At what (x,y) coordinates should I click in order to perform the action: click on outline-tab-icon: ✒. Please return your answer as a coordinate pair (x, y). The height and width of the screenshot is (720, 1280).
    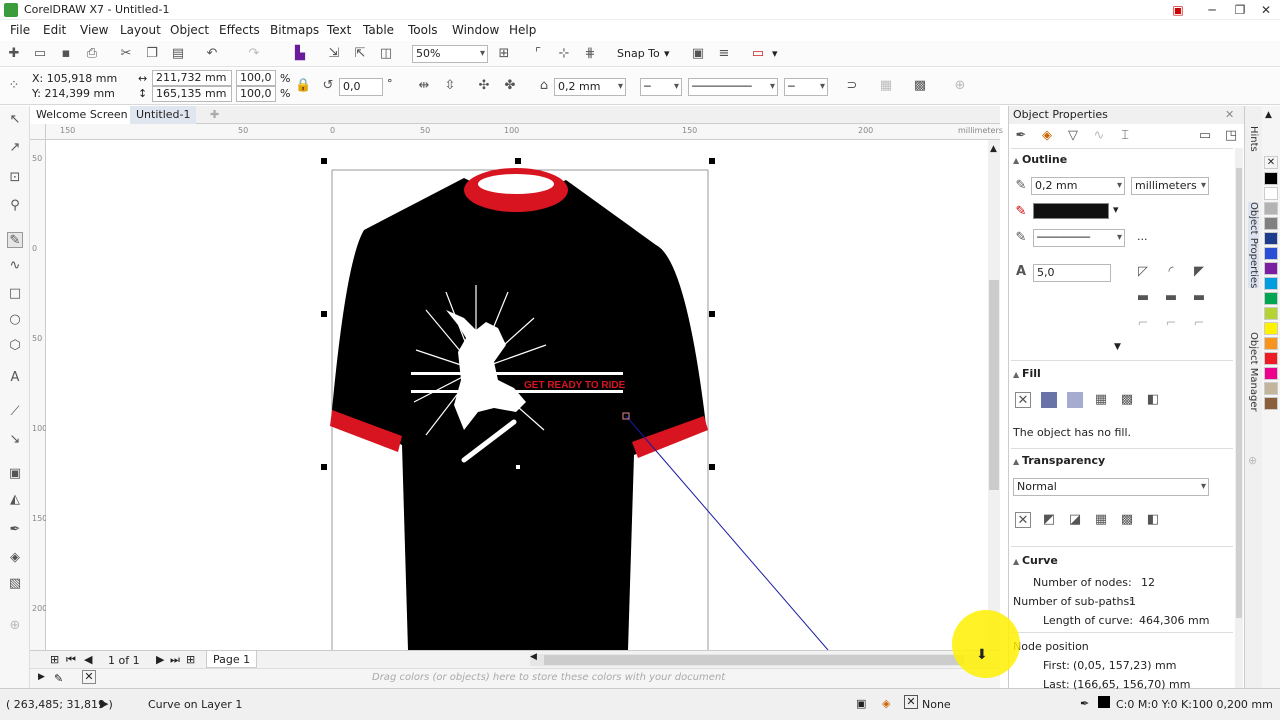
    Looking at the image, I should click on (1021, 136).